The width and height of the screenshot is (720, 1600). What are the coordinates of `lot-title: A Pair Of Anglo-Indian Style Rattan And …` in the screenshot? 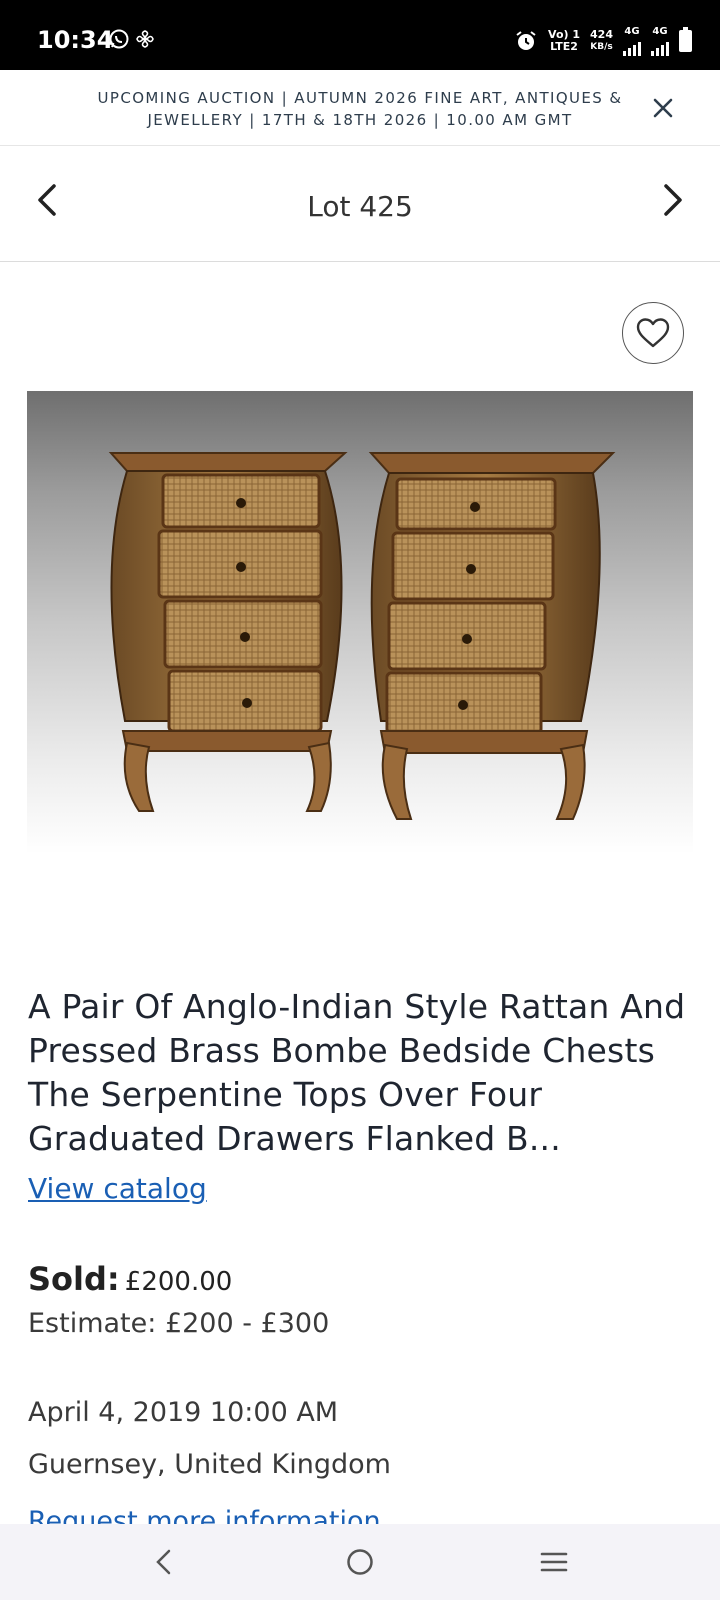 It's located at (357, 1072).